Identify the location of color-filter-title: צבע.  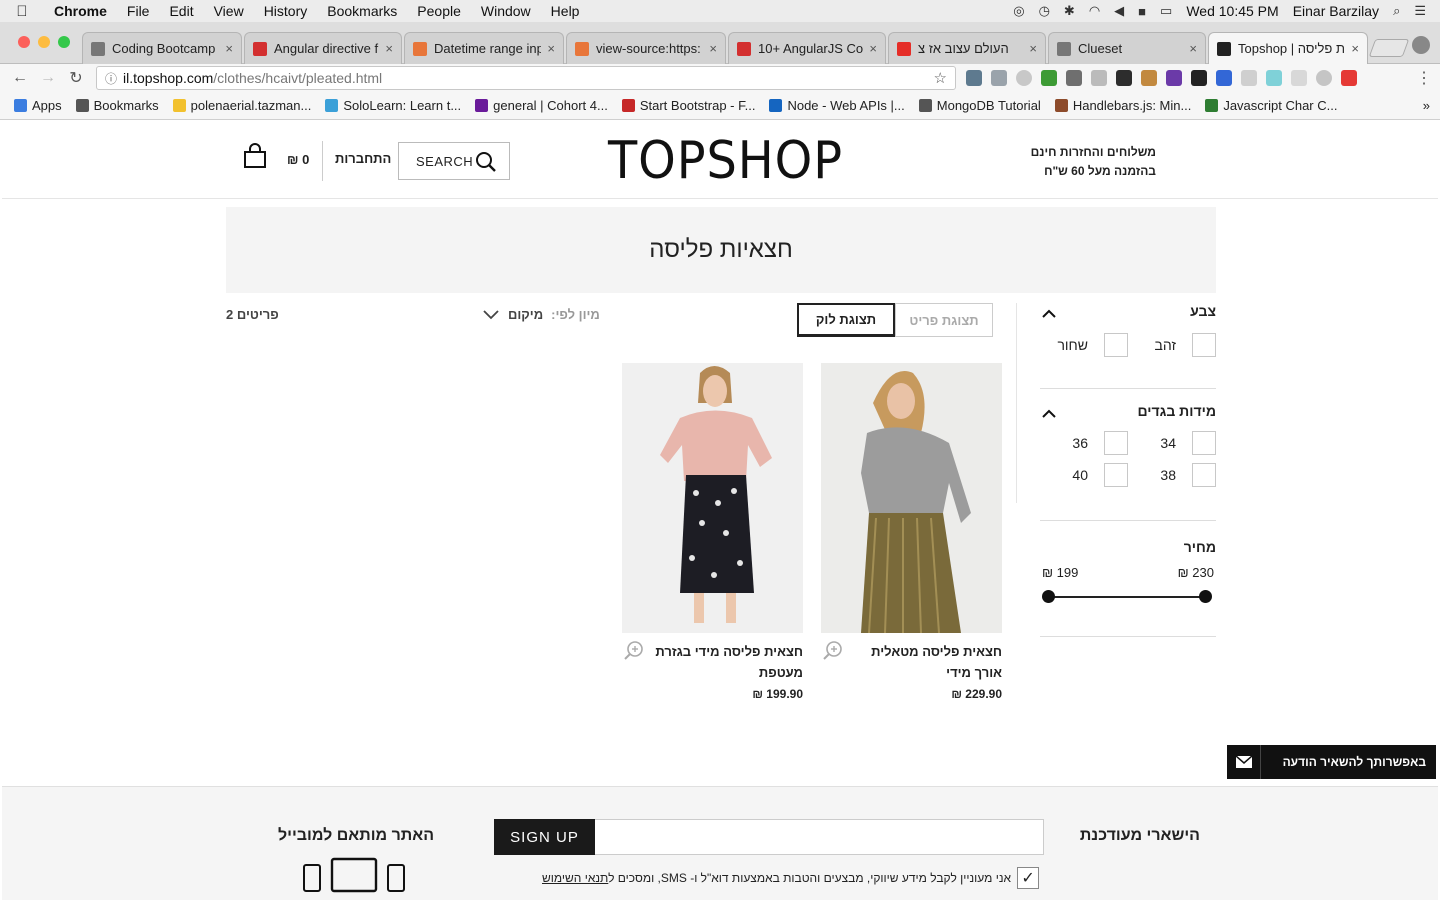
(1128, 310).